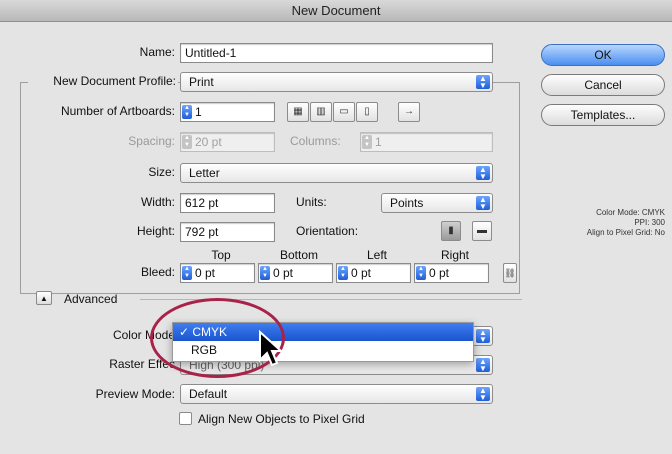 This screenshot has width=672, height=454. Describe the element at coordinates (454, 255) in the screenshot. I see `bleed-right-header: Right` at that location.